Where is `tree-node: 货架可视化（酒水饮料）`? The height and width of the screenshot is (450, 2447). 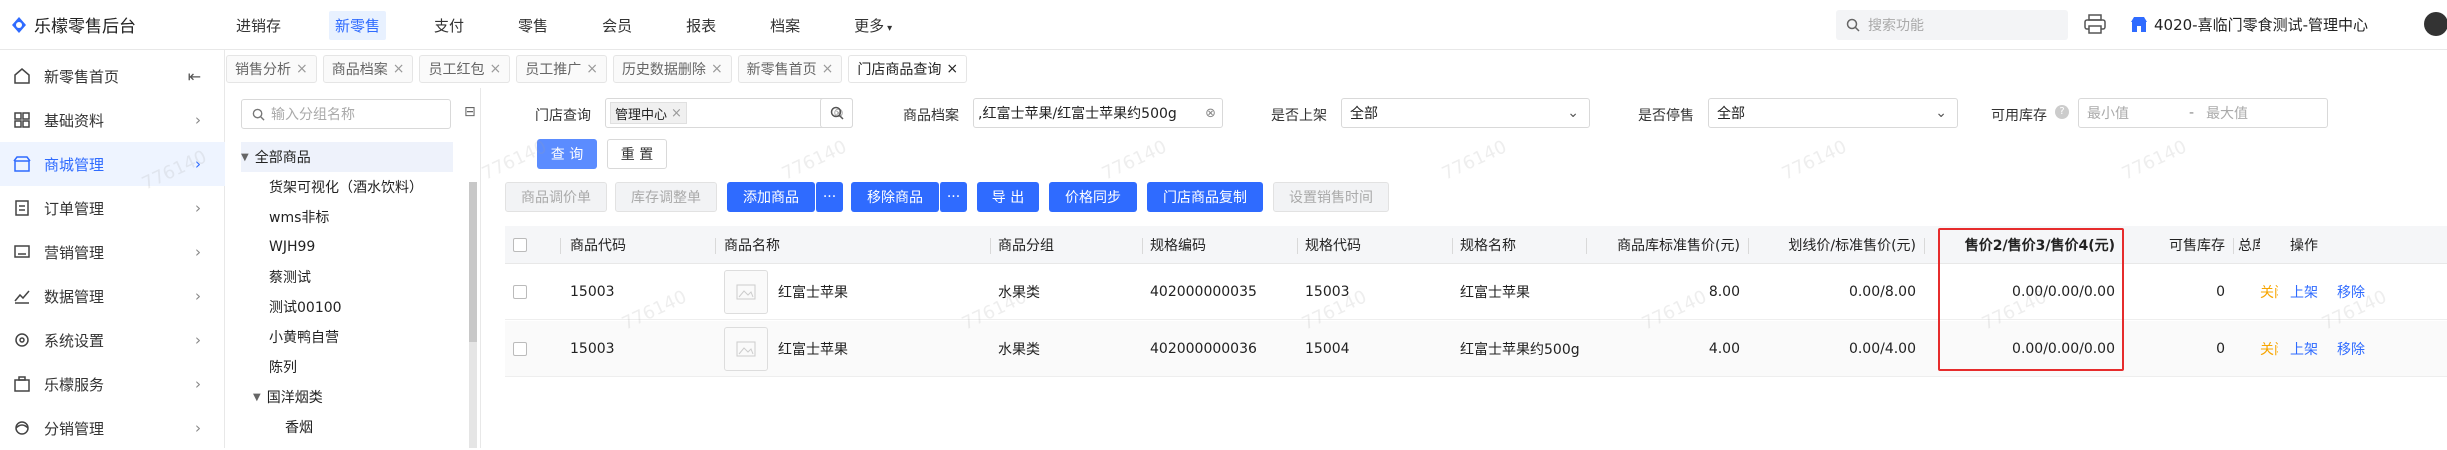 tree-node: 货架可视化（酒水饮料） is located at coordinates (332, 187).